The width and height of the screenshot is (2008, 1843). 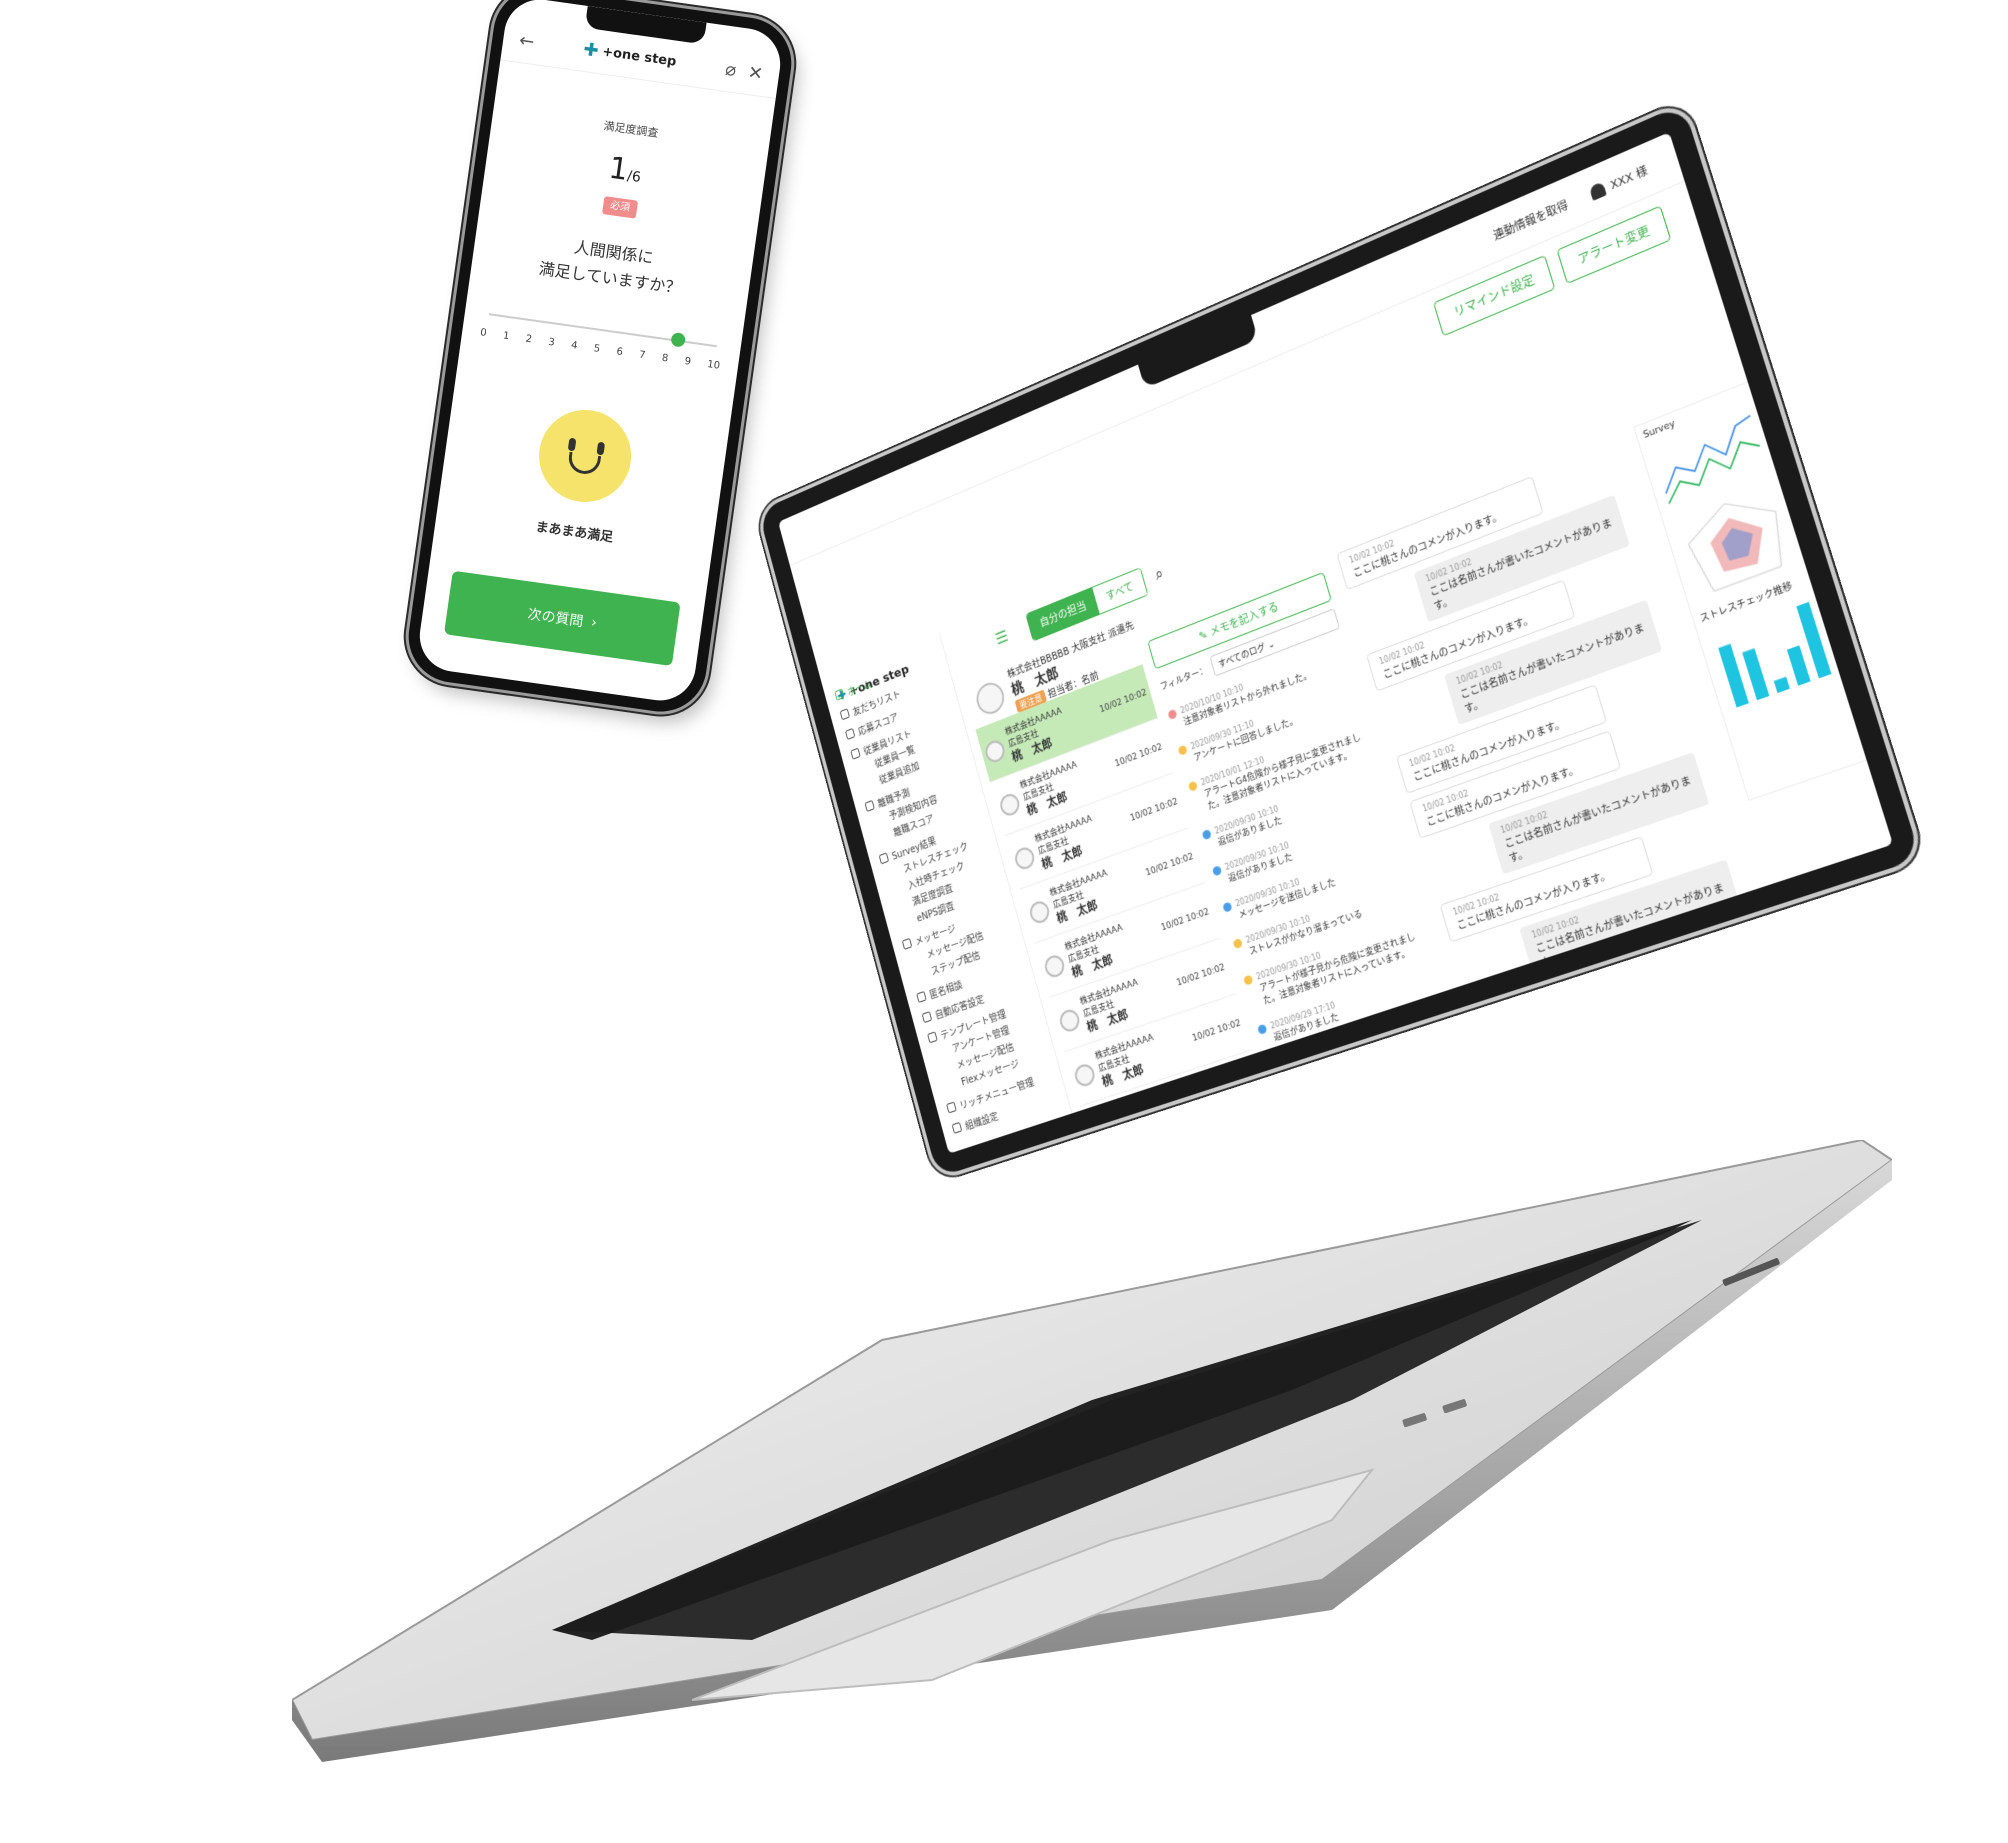 What do you see at coordinates (1001, 637) in the screenshot?
I see `hamburger-menu-icon: ☰` at bounding box center [1001, 637].